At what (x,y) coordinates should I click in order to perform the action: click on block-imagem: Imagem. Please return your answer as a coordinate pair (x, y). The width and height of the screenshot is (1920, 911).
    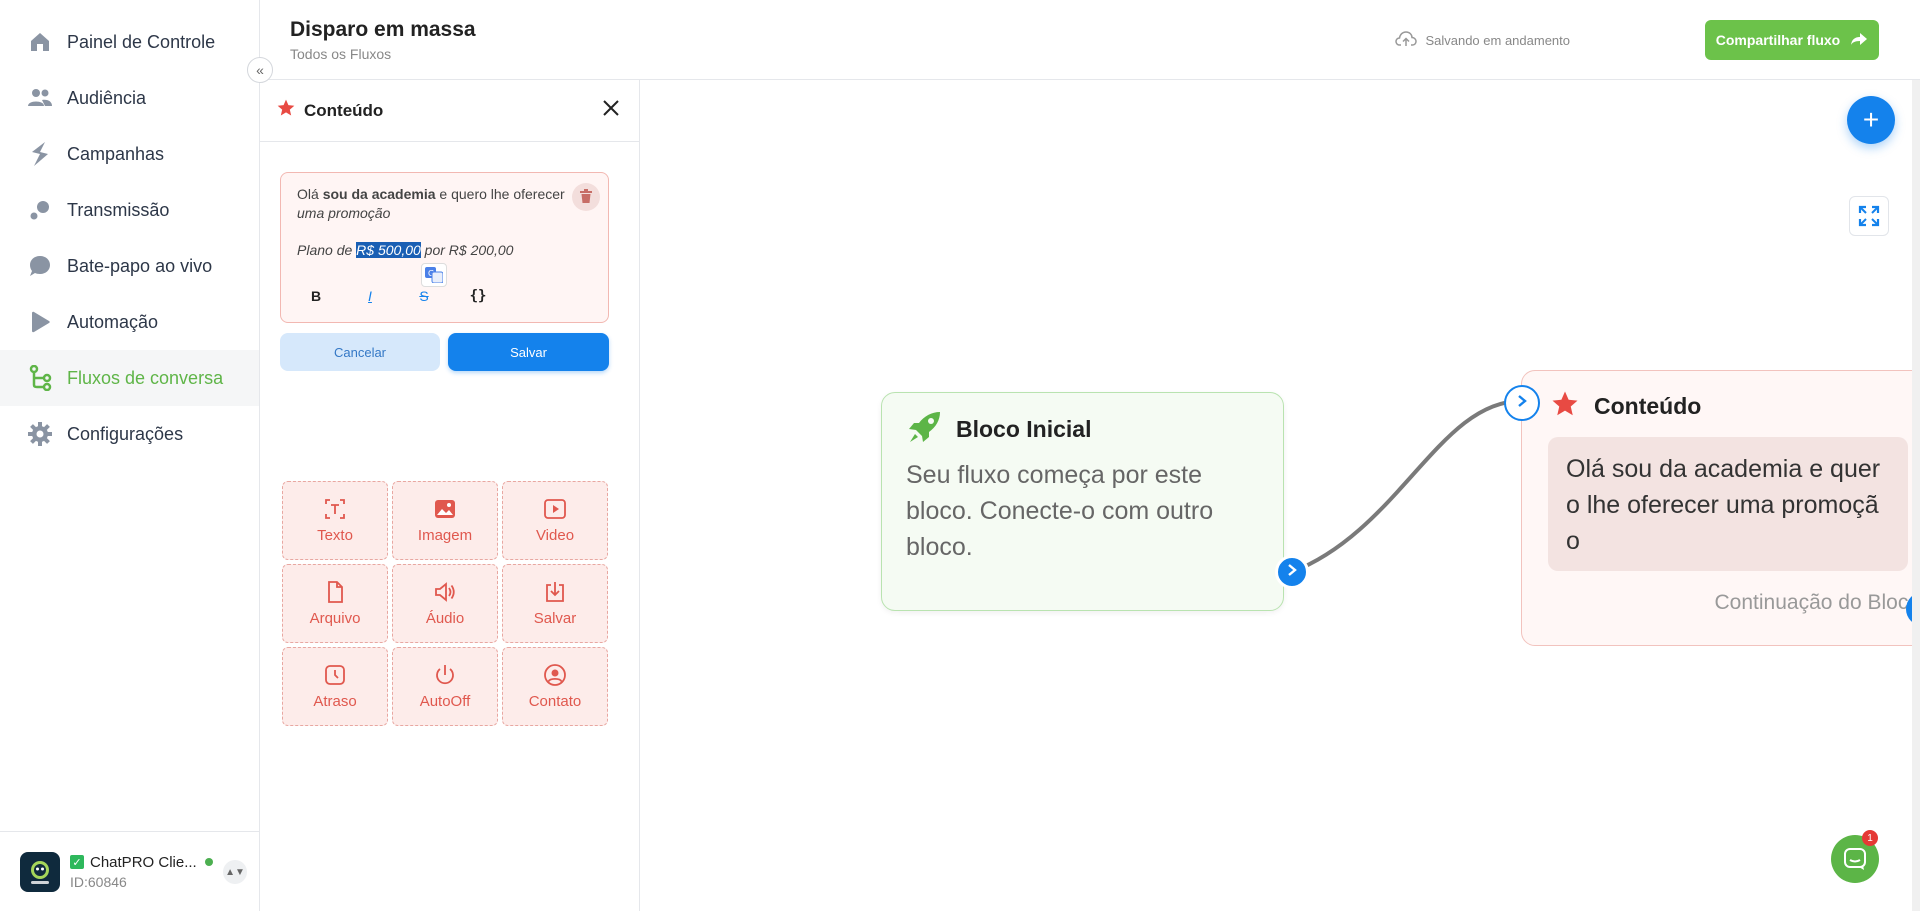
    Looking at the image, I should click on (445, 520).